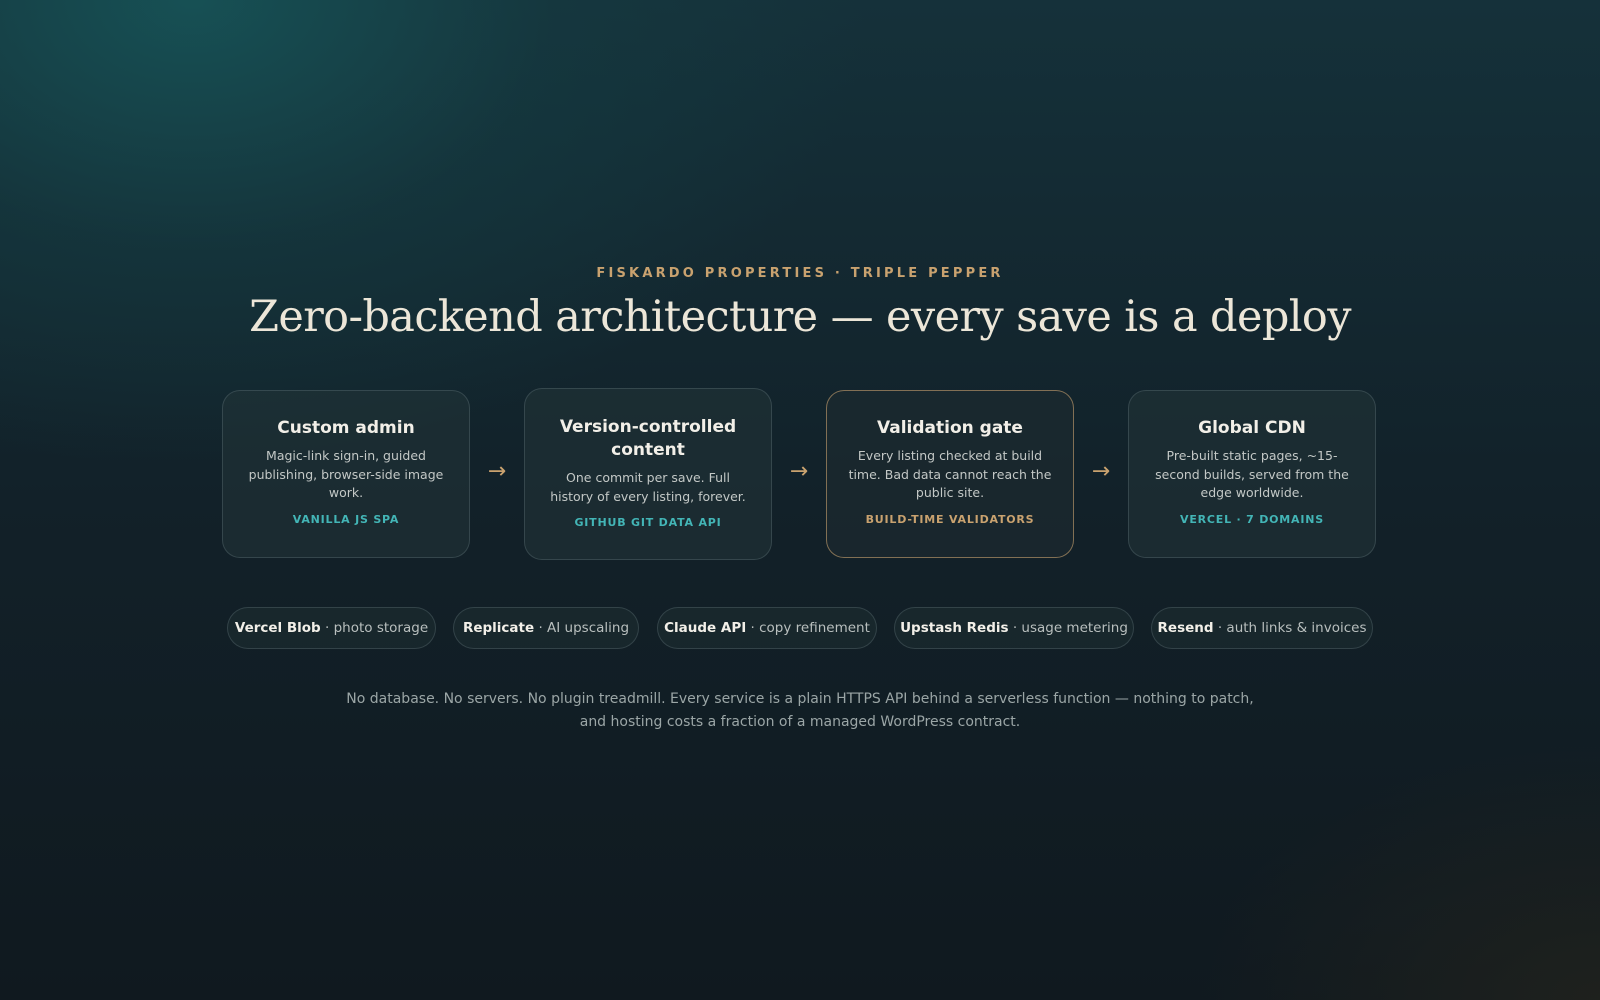 The height and width of the screenshot is (1000, 1600). Describe the element at coordinates (346, 428) in the screenshot. I see `step-title: Custom admin` at that location.